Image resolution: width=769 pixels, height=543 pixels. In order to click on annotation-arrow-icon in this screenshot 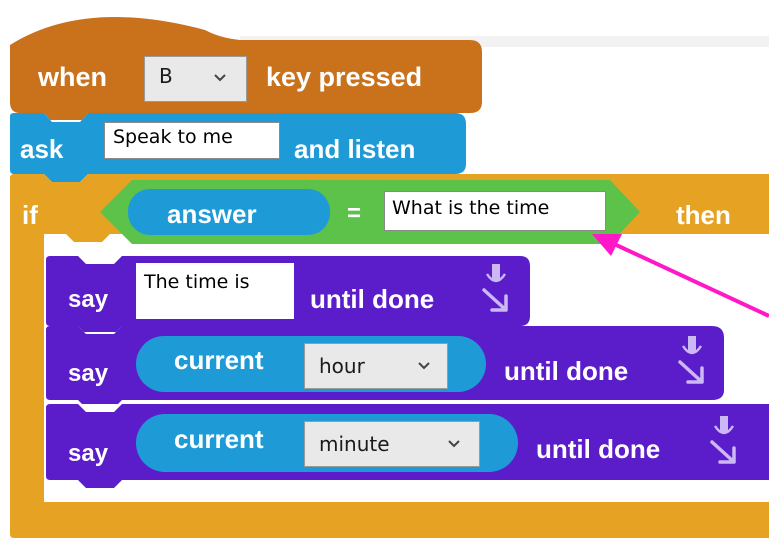, I will do `click(680, 276)`.